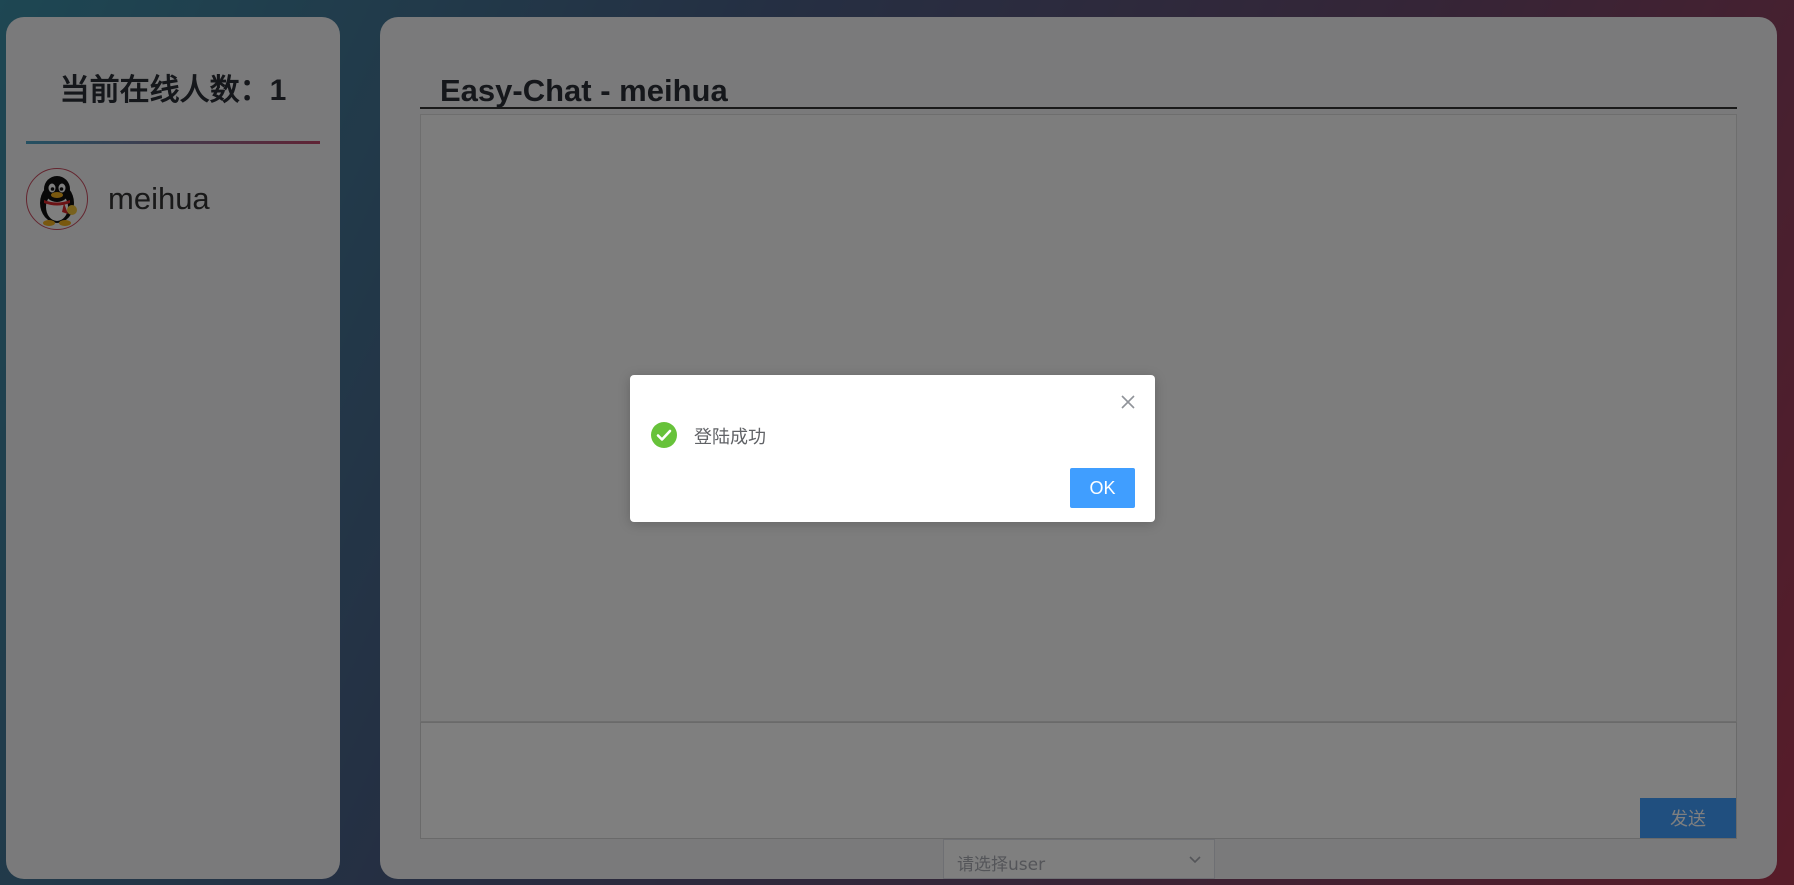 The width and height of the screenshot is (1794, 885). I want to click on success-check-icon, so click(664, 435).